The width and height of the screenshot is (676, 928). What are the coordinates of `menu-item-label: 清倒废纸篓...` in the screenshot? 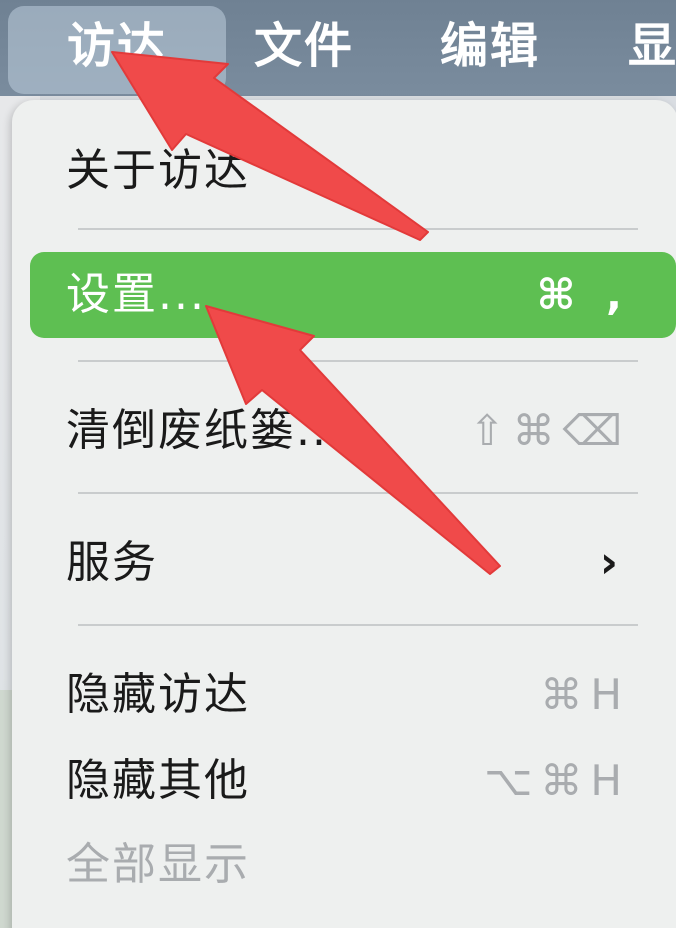 It's located at (205, 430).